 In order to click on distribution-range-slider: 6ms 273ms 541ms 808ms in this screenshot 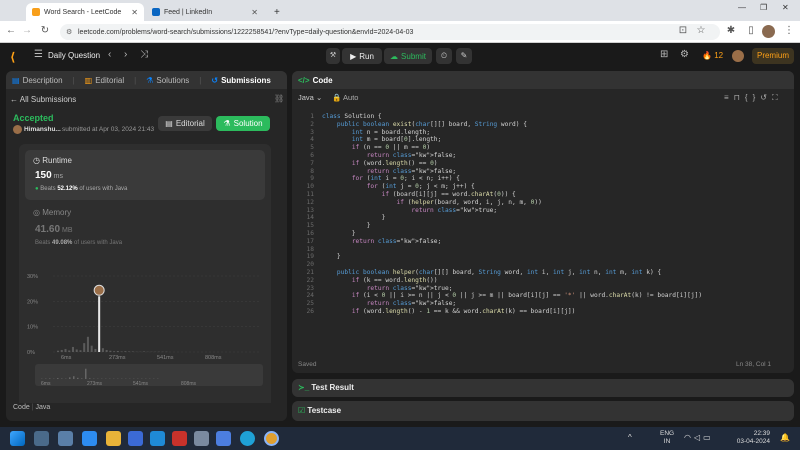, I will do `click(149, 375)`.